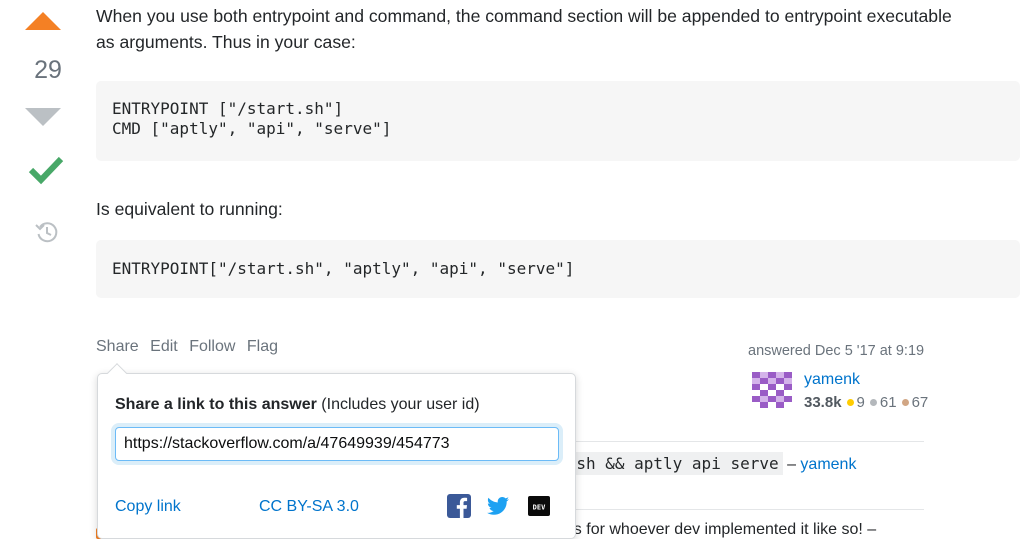 This screenshot has height=539, width=1024. Describe the element at coordinates (252, 128) in the screenshot. I see `code-line: CMD ["aptly", "api", "serve"]` at that location.